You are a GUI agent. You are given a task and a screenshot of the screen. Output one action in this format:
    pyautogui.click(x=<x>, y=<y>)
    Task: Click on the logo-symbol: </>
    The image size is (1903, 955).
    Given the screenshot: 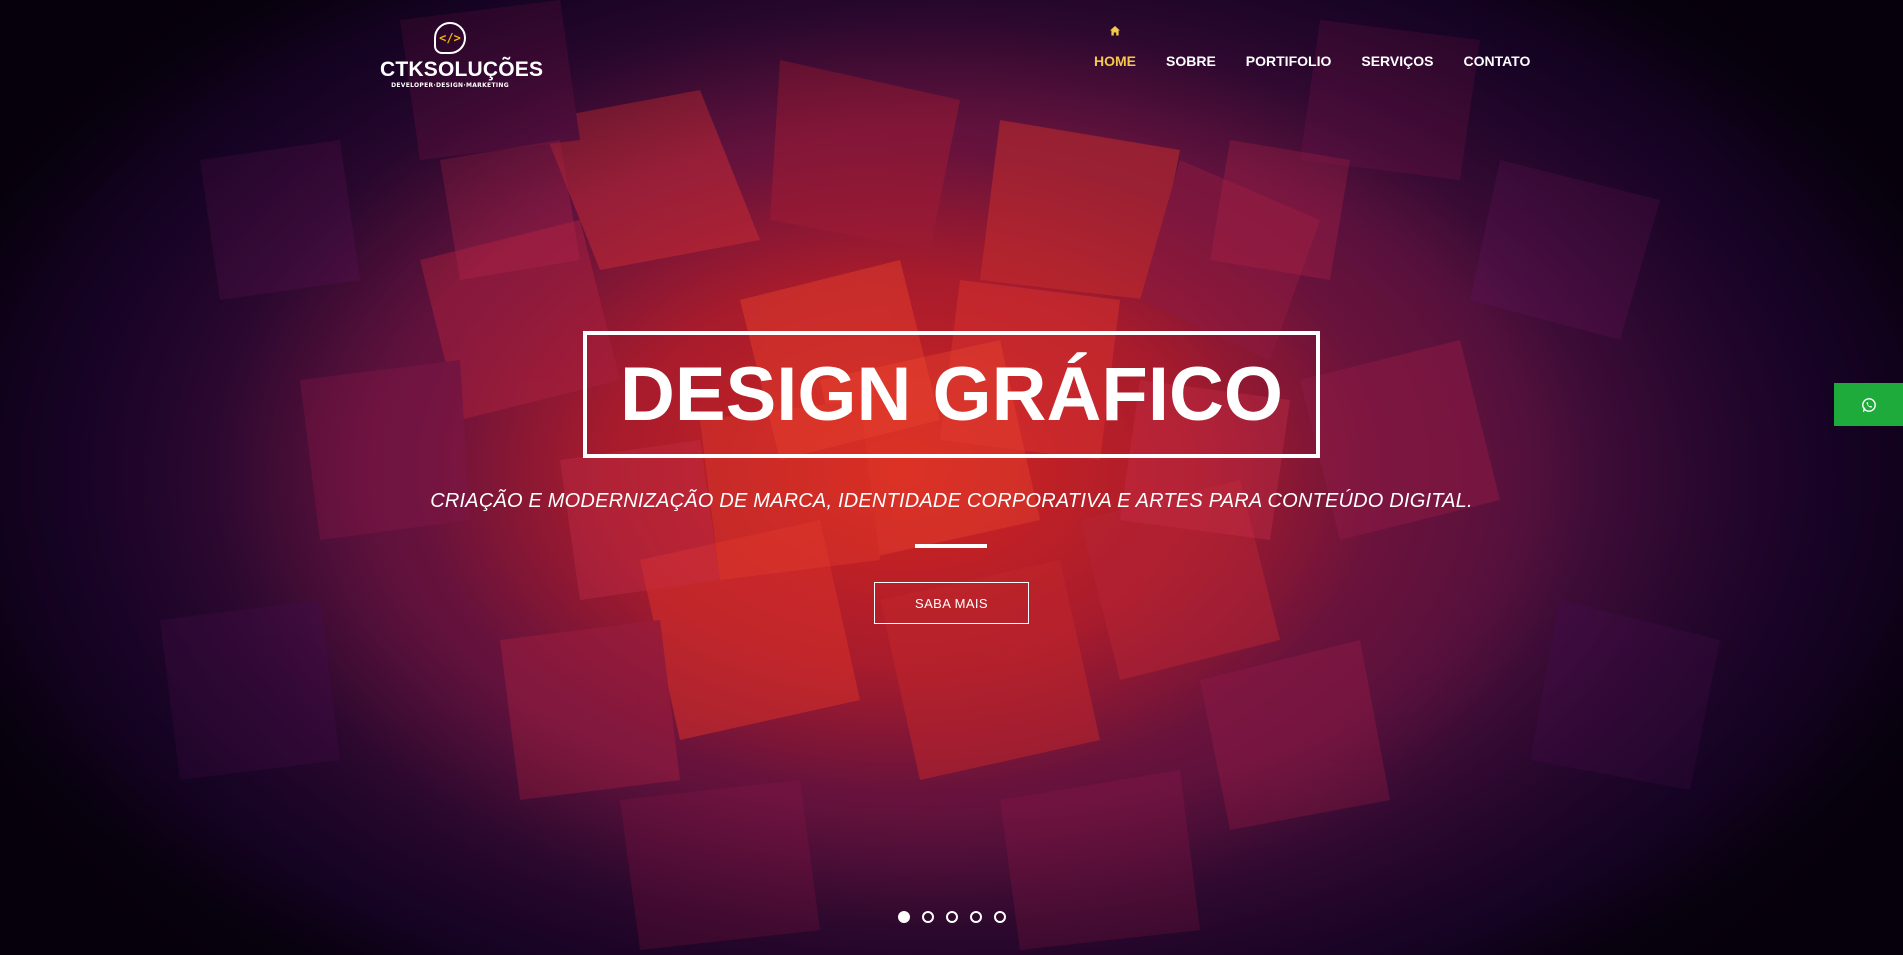 What is the action you would take?
    pyautogui.click(x=450, y=38)
    